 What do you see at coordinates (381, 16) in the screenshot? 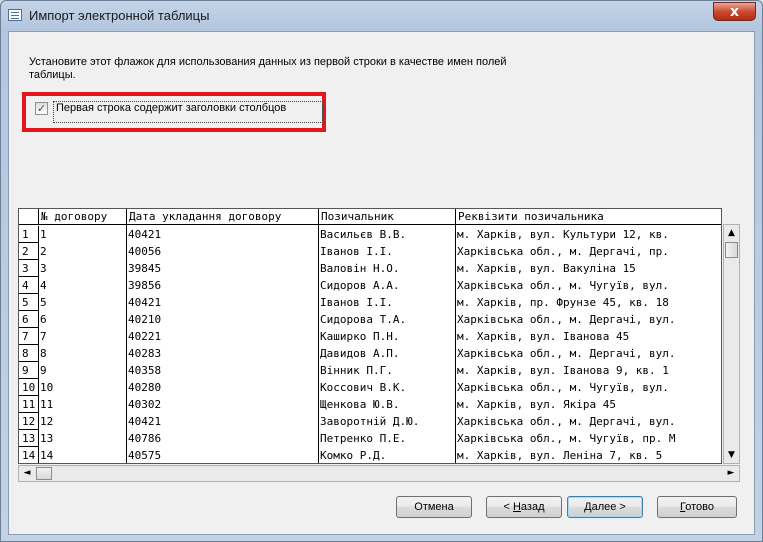
I see `title-bar: Импорт электронной таблицы x` at bounding box center [381, 16].